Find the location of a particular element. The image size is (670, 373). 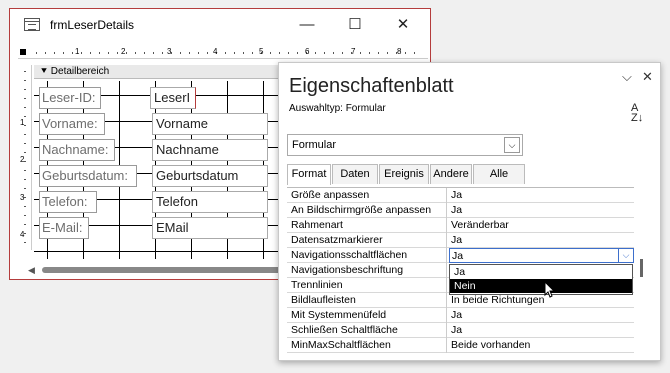

property-name: An Bildschirmgröße anpassen is located at coordinates (368, 210).